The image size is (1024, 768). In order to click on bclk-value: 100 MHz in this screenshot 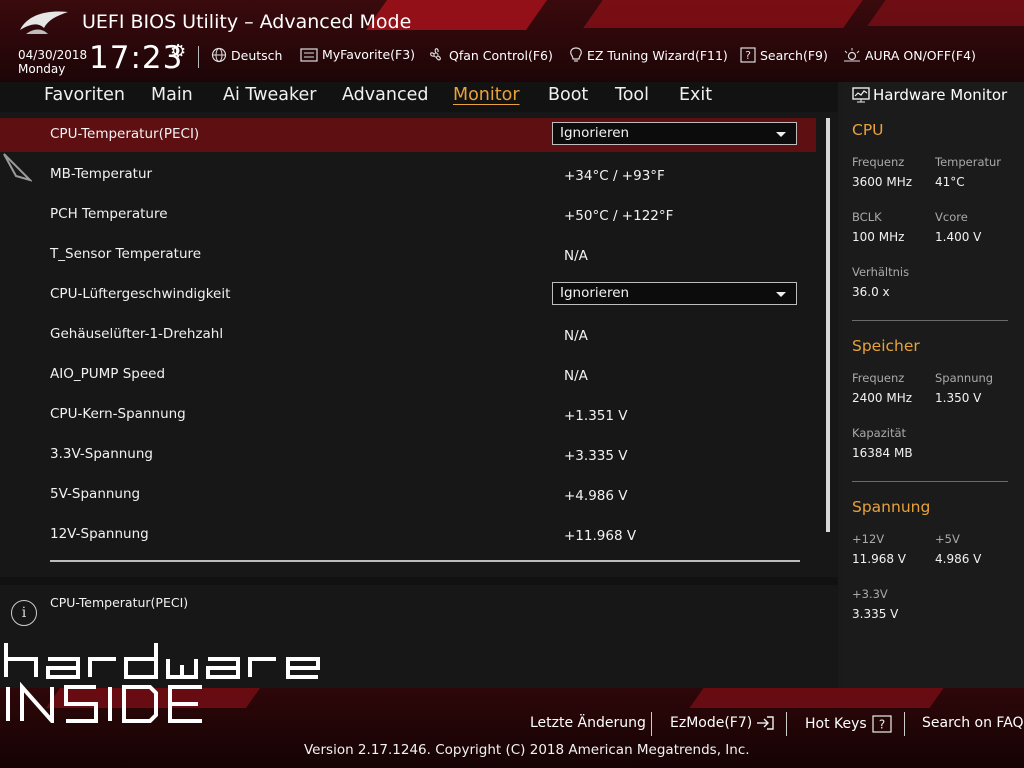, I will do `click(878, 237)`.